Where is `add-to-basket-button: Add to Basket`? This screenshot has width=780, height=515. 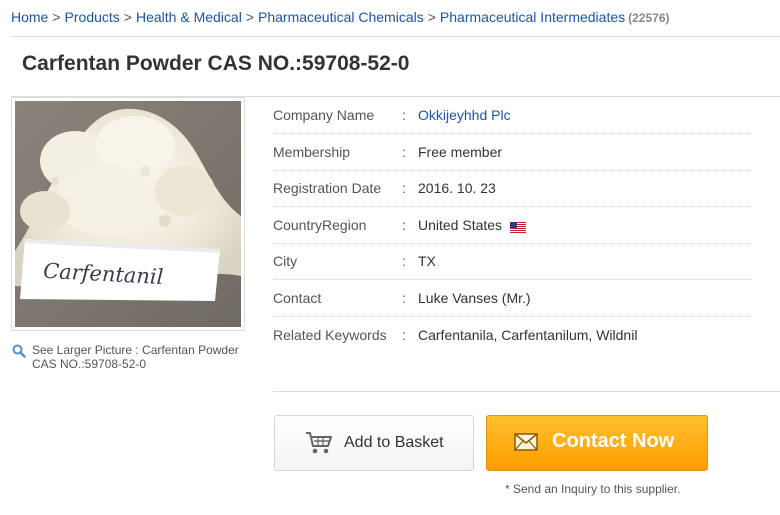
add-to-basket-button: Add to Basket is located at coordinates (374, 443).